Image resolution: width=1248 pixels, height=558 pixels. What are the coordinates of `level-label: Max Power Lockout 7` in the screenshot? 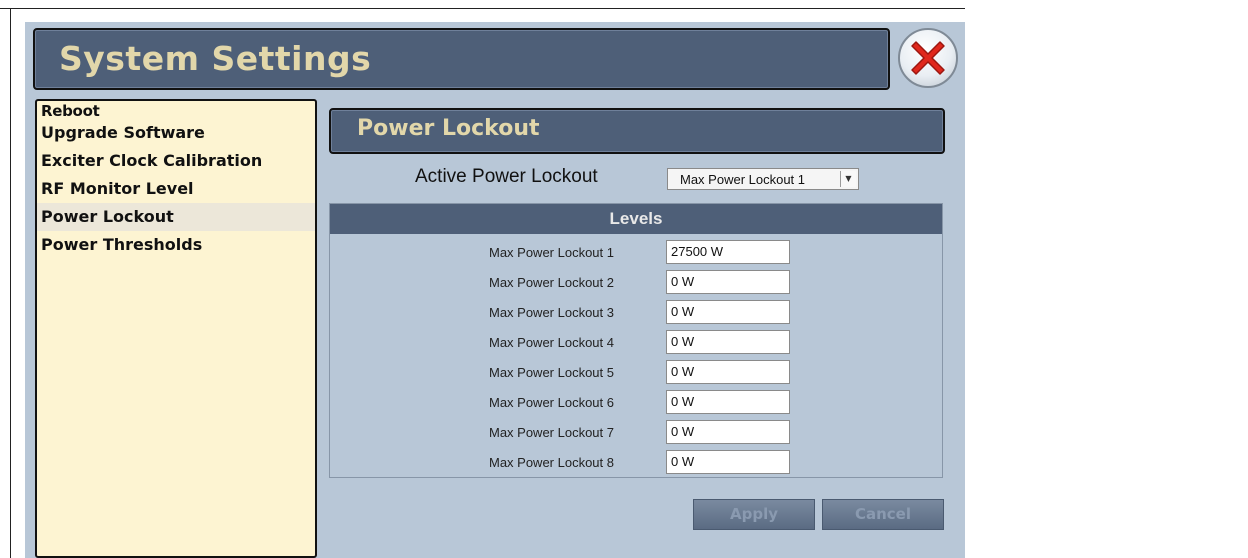 It's located at (551, 432).